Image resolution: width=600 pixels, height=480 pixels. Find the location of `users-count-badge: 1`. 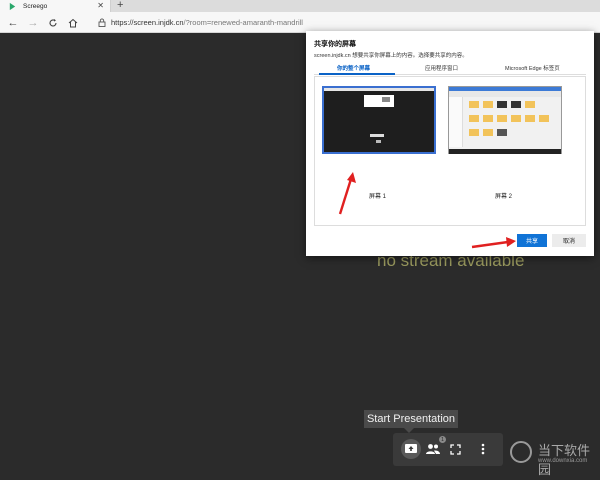

users-count-badge: 1 is located at coordinates (442, 439).